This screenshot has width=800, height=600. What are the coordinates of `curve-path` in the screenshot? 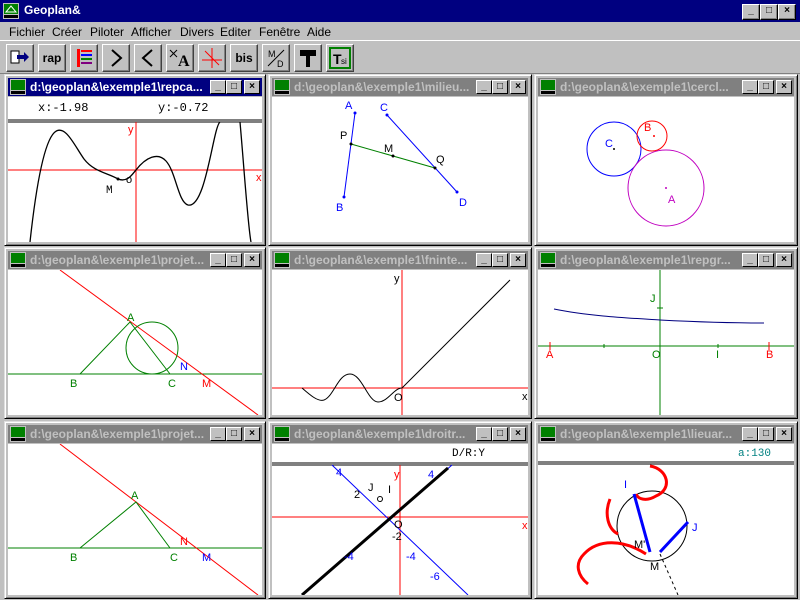 It's located at (125, 181).